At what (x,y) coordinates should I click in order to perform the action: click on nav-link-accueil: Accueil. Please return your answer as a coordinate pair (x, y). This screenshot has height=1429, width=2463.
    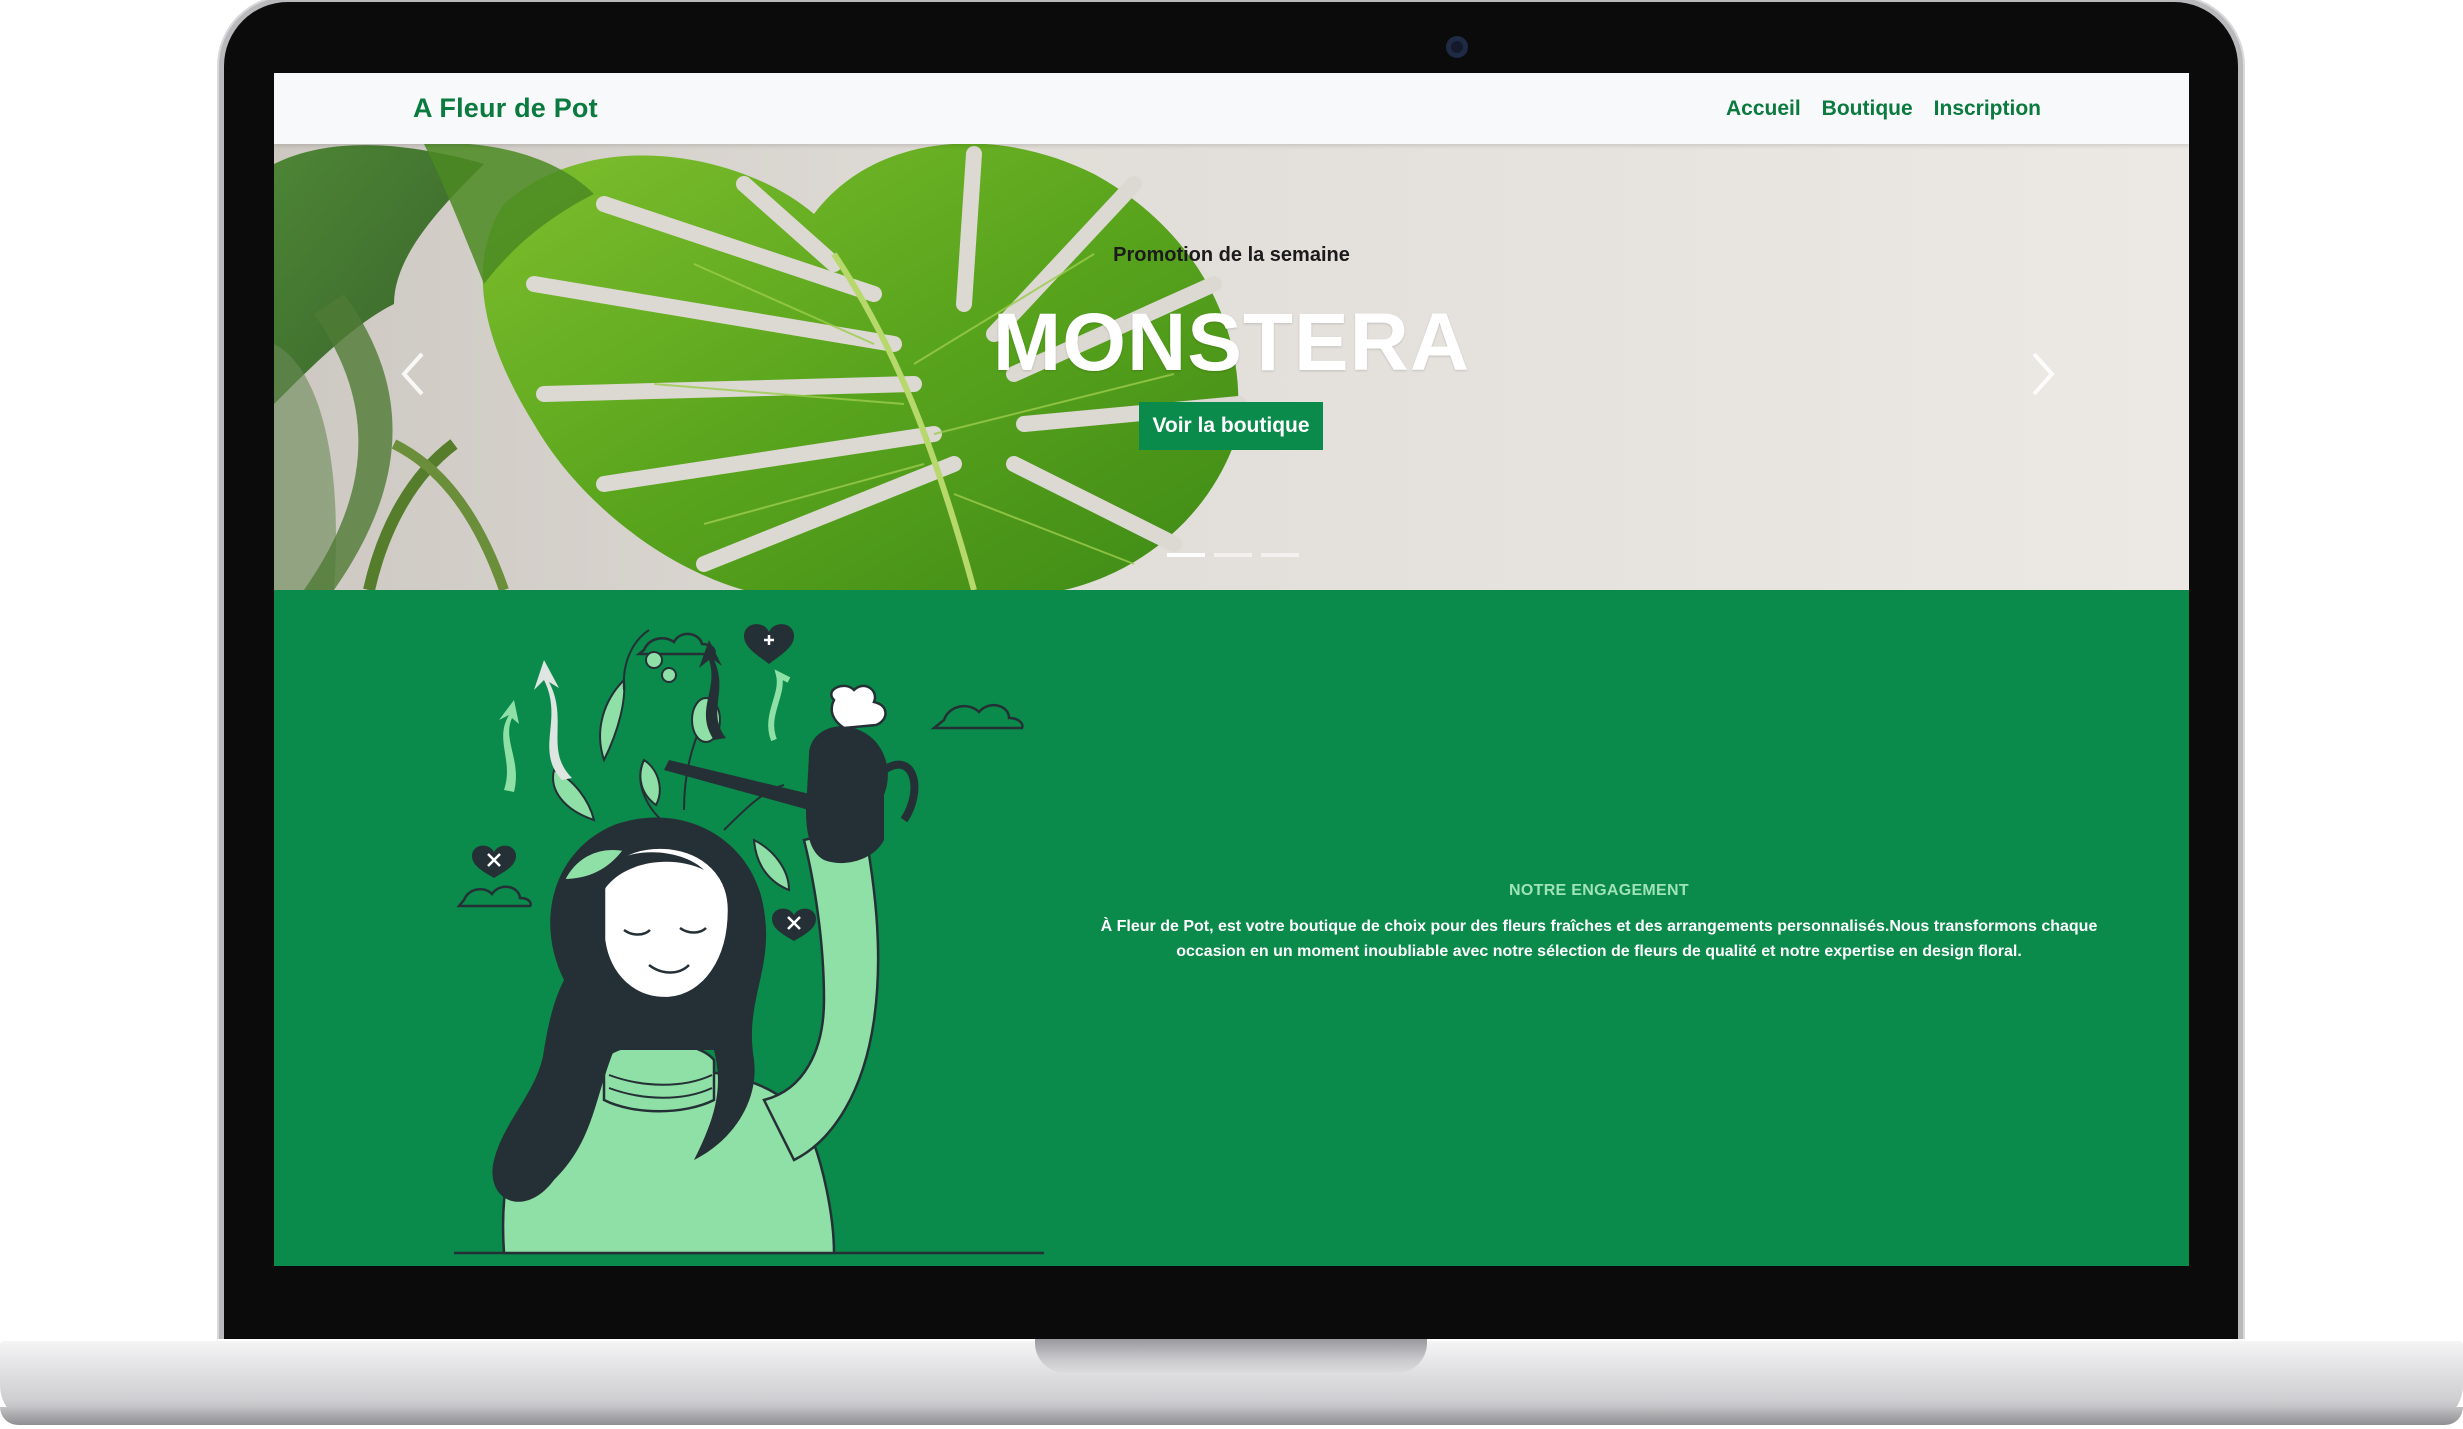
    Looking at the image, I should click on (1763, 109).